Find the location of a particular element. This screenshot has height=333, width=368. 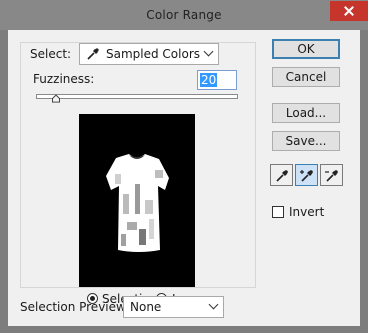

ok-button: OK is located at coordinates (306, 49).